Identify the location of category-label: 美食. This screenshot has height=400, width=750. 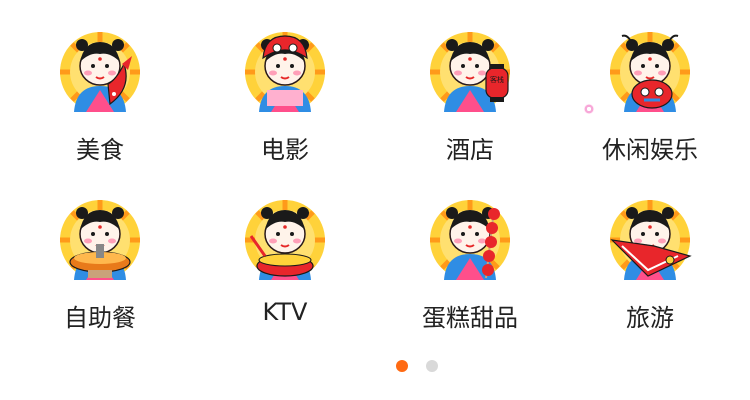
(100, 150).